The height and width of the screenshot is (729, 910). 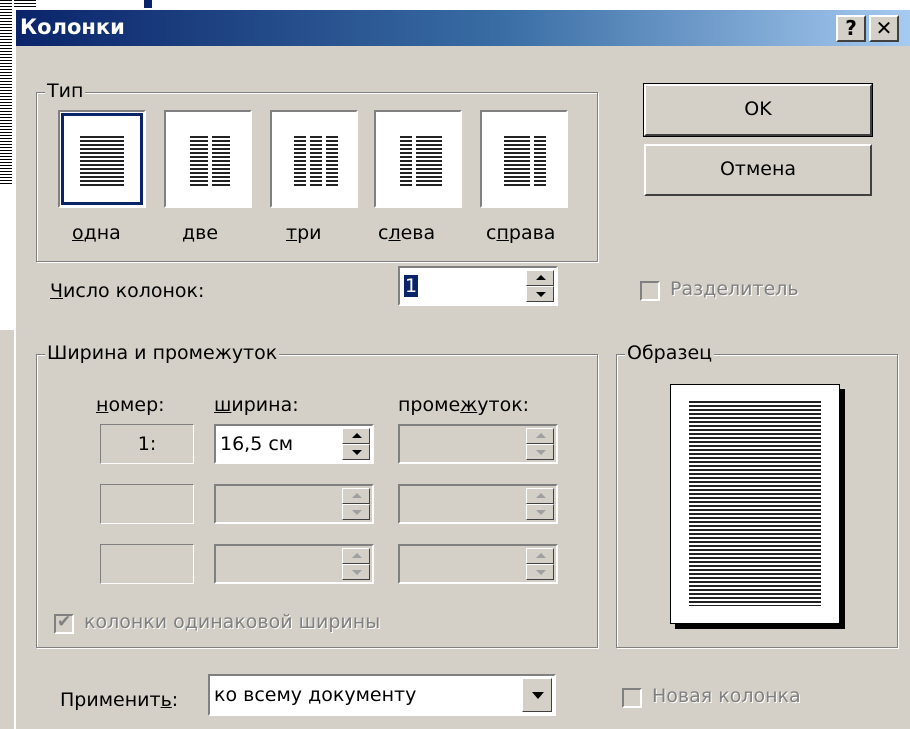 I want to click on background-window-edge, so click(x=462, y=4).